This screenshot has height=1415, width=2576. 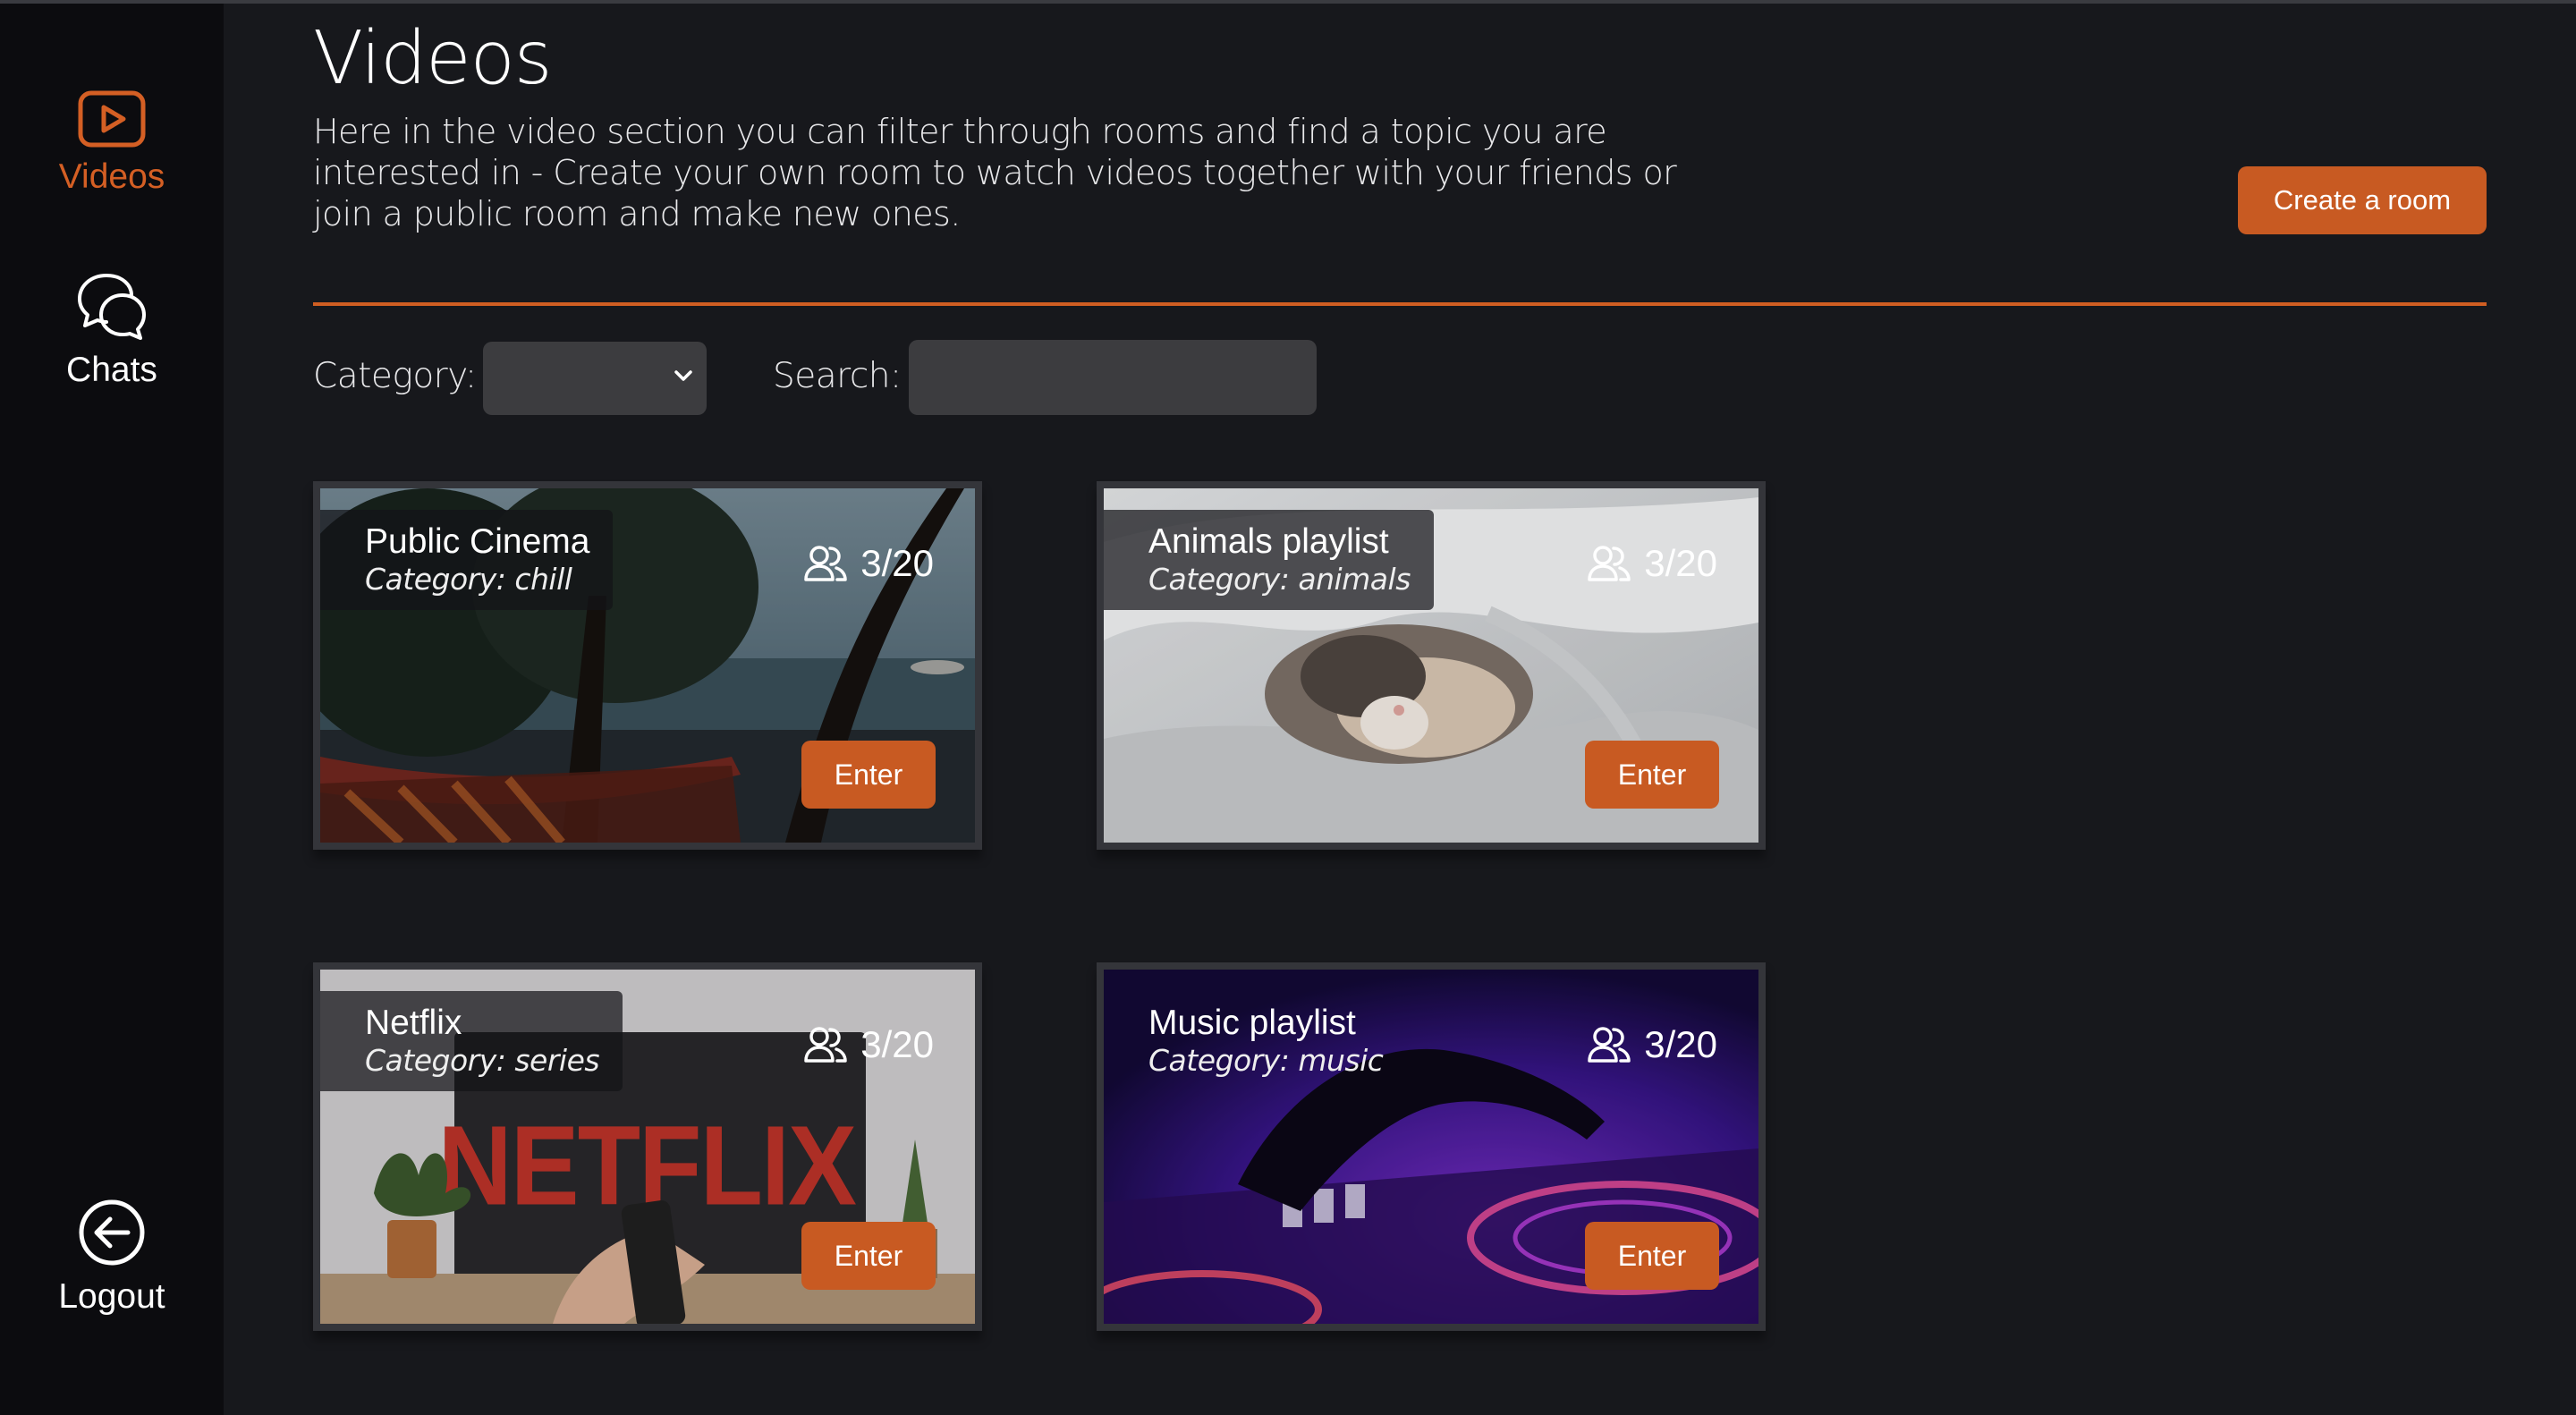 What do you see at coordinates (683, 376) in the screenshot?
I see `chevron-down-icon` at bounding box center [683, 376].